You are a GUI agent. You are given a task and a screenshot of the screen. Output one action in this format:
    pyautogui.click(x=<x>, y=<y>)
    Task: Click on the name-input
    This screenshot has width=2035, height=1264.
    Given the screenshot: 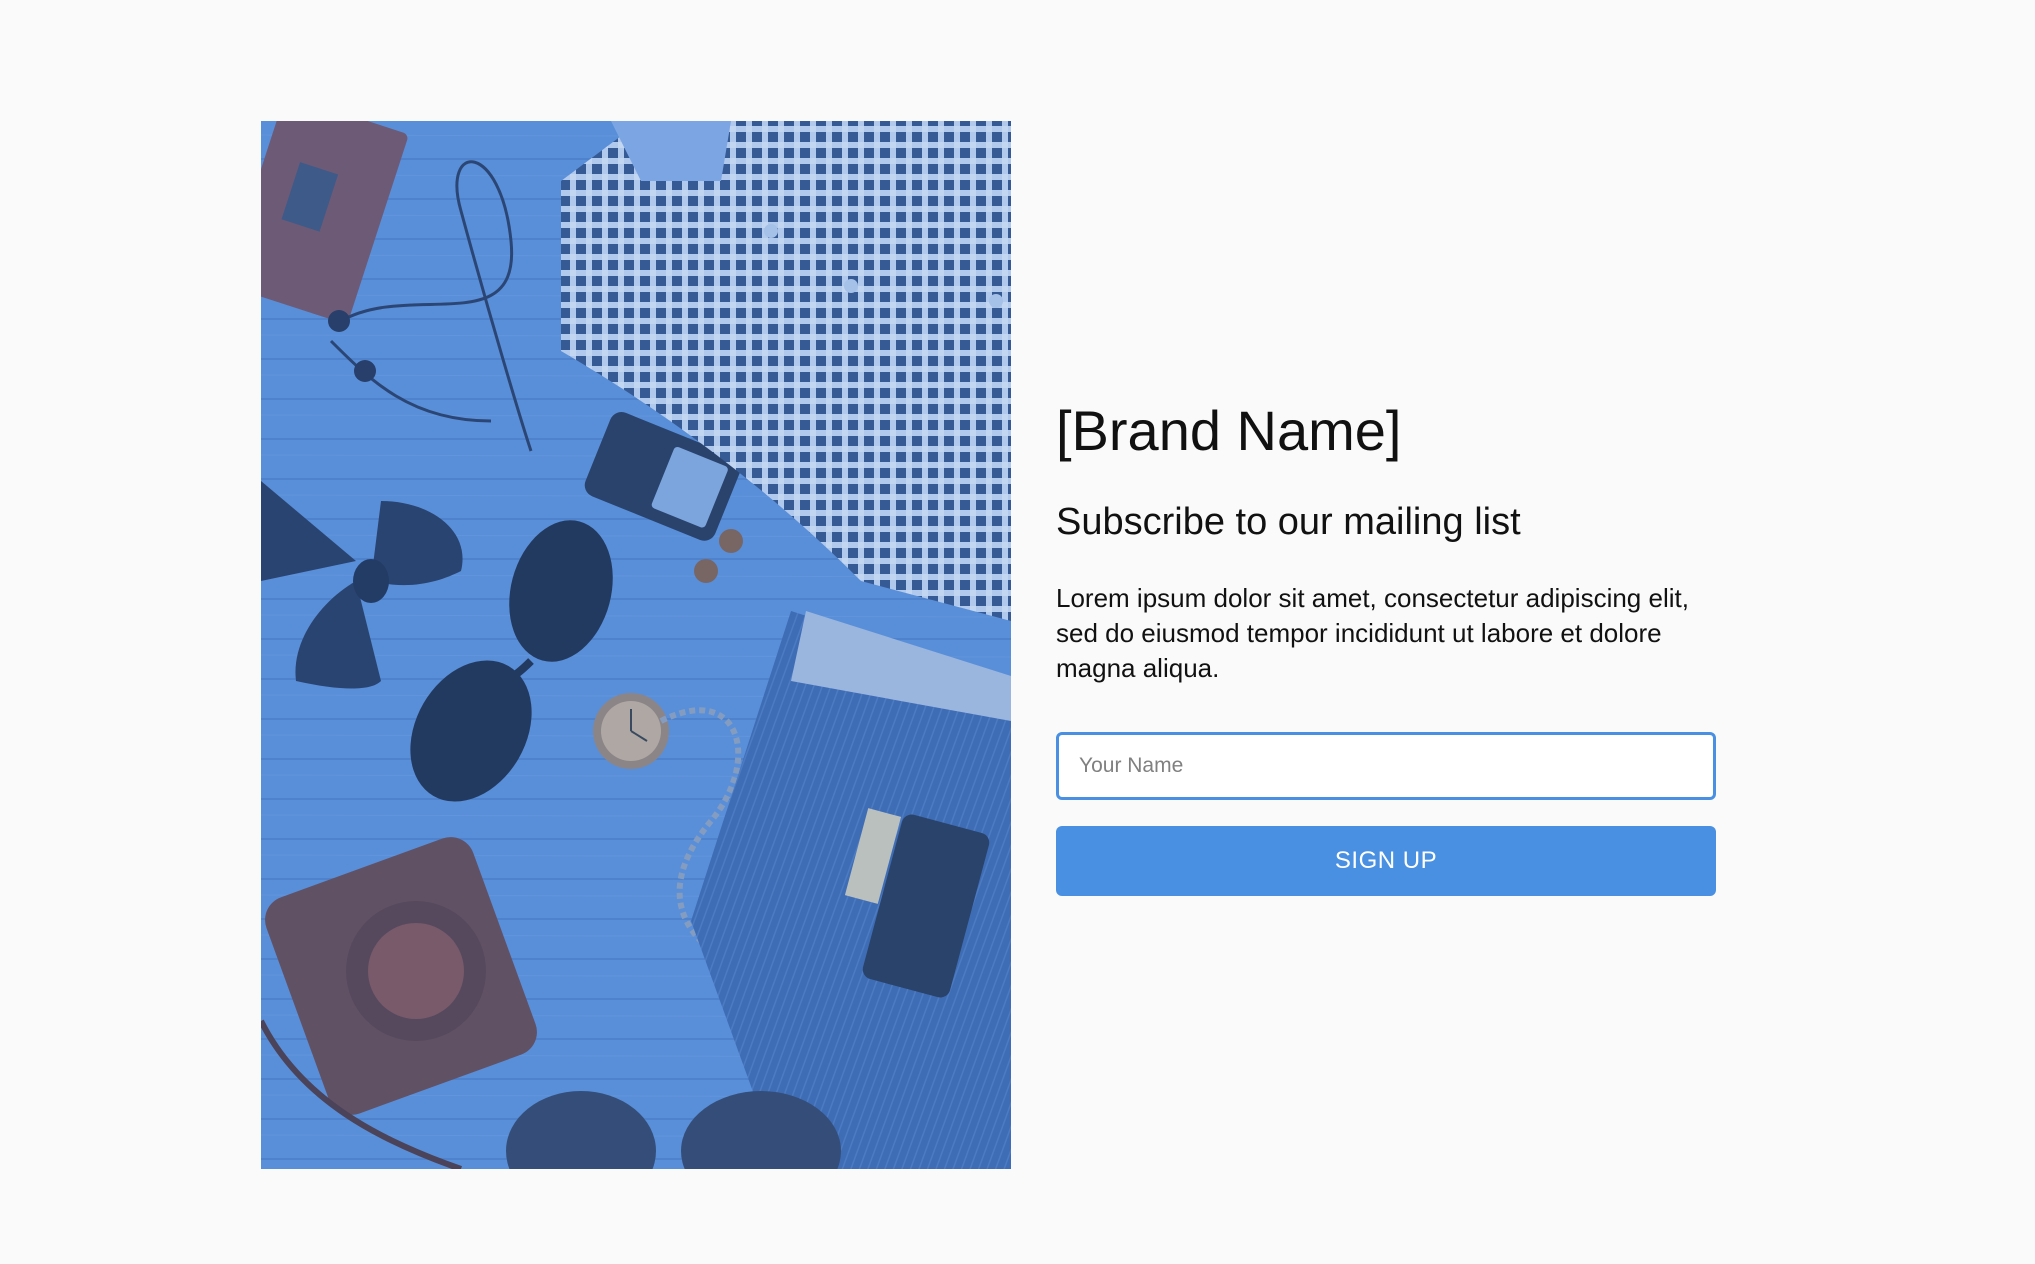 What is the action you would take?
    pyautogui.click(x=1386, y=766)
    